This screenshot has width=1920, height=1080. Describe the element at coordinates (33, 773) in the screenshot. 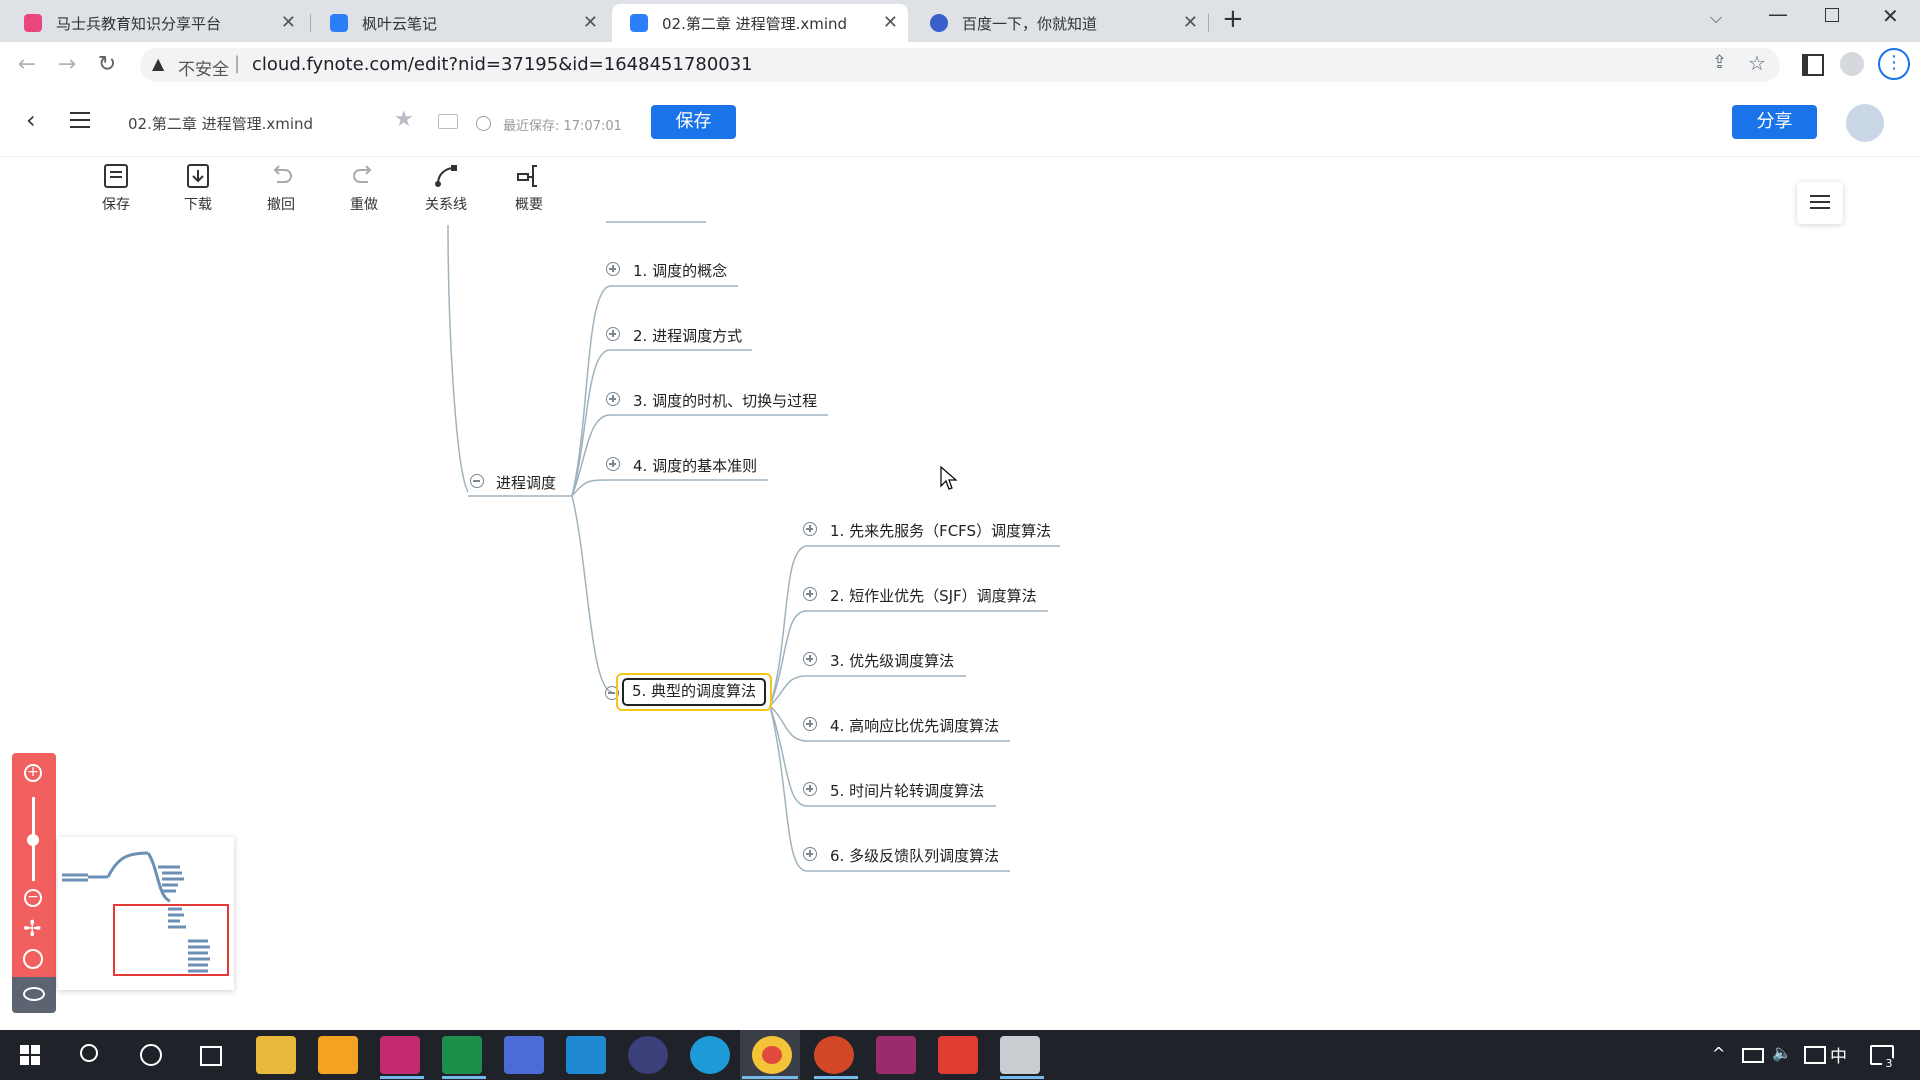

I see `zoom-in-icon: +` at that location.